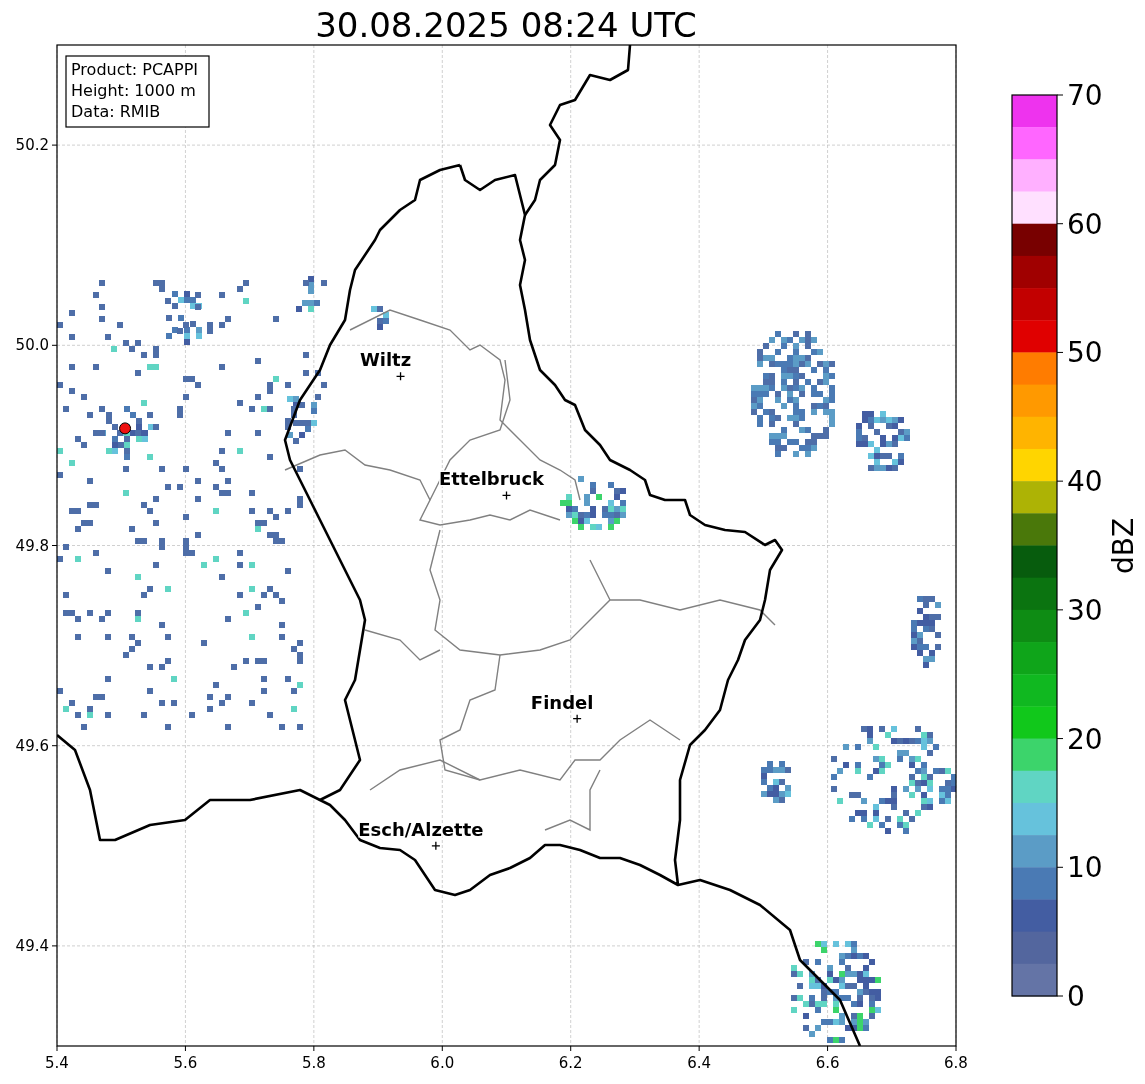 The height and width of the screenshot is (1084, 1145). What do you see at coordinates (1076, 996) in the screenshot?
I see `colorbar-tick-label: 0` at bounding box center [1076, 996].